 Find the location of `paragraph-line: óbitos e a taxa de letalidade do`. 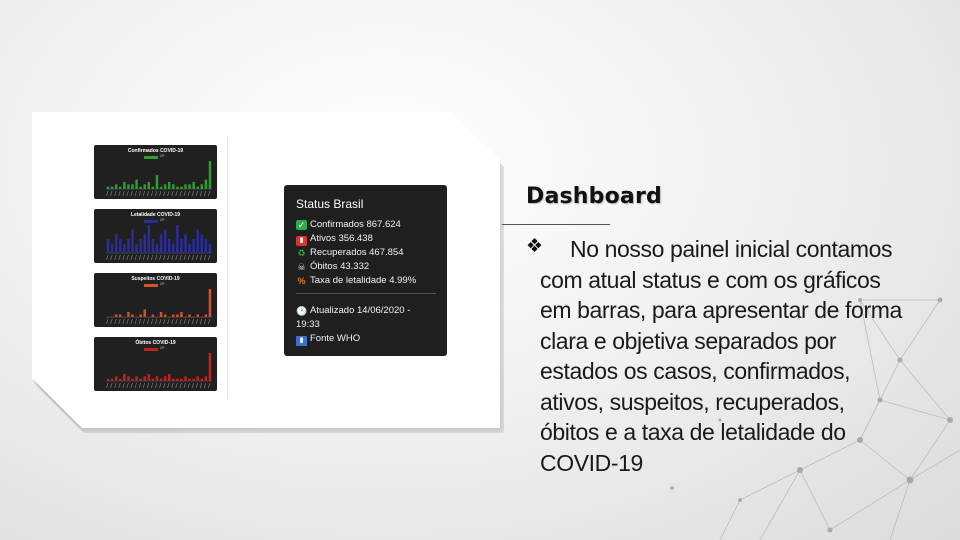

paragraph-line: óbitos e a taxa de letalidade do is located at coordinates (693, 432).